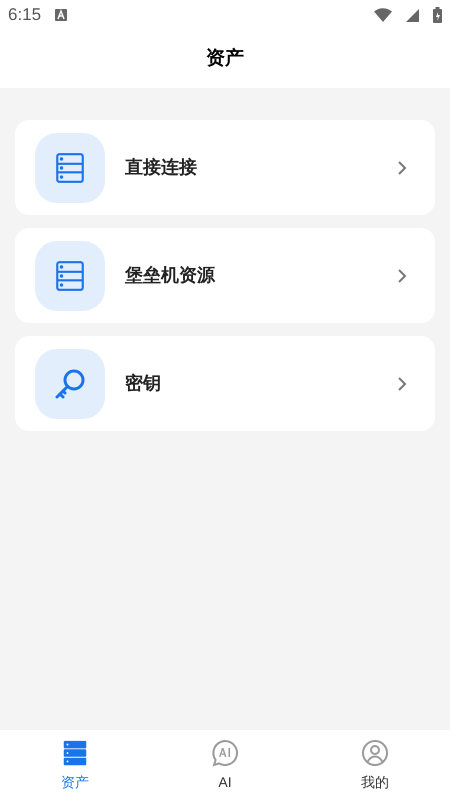 The image size is (450, 800). I want to click on status-time: 6:15, so click(25, 15).